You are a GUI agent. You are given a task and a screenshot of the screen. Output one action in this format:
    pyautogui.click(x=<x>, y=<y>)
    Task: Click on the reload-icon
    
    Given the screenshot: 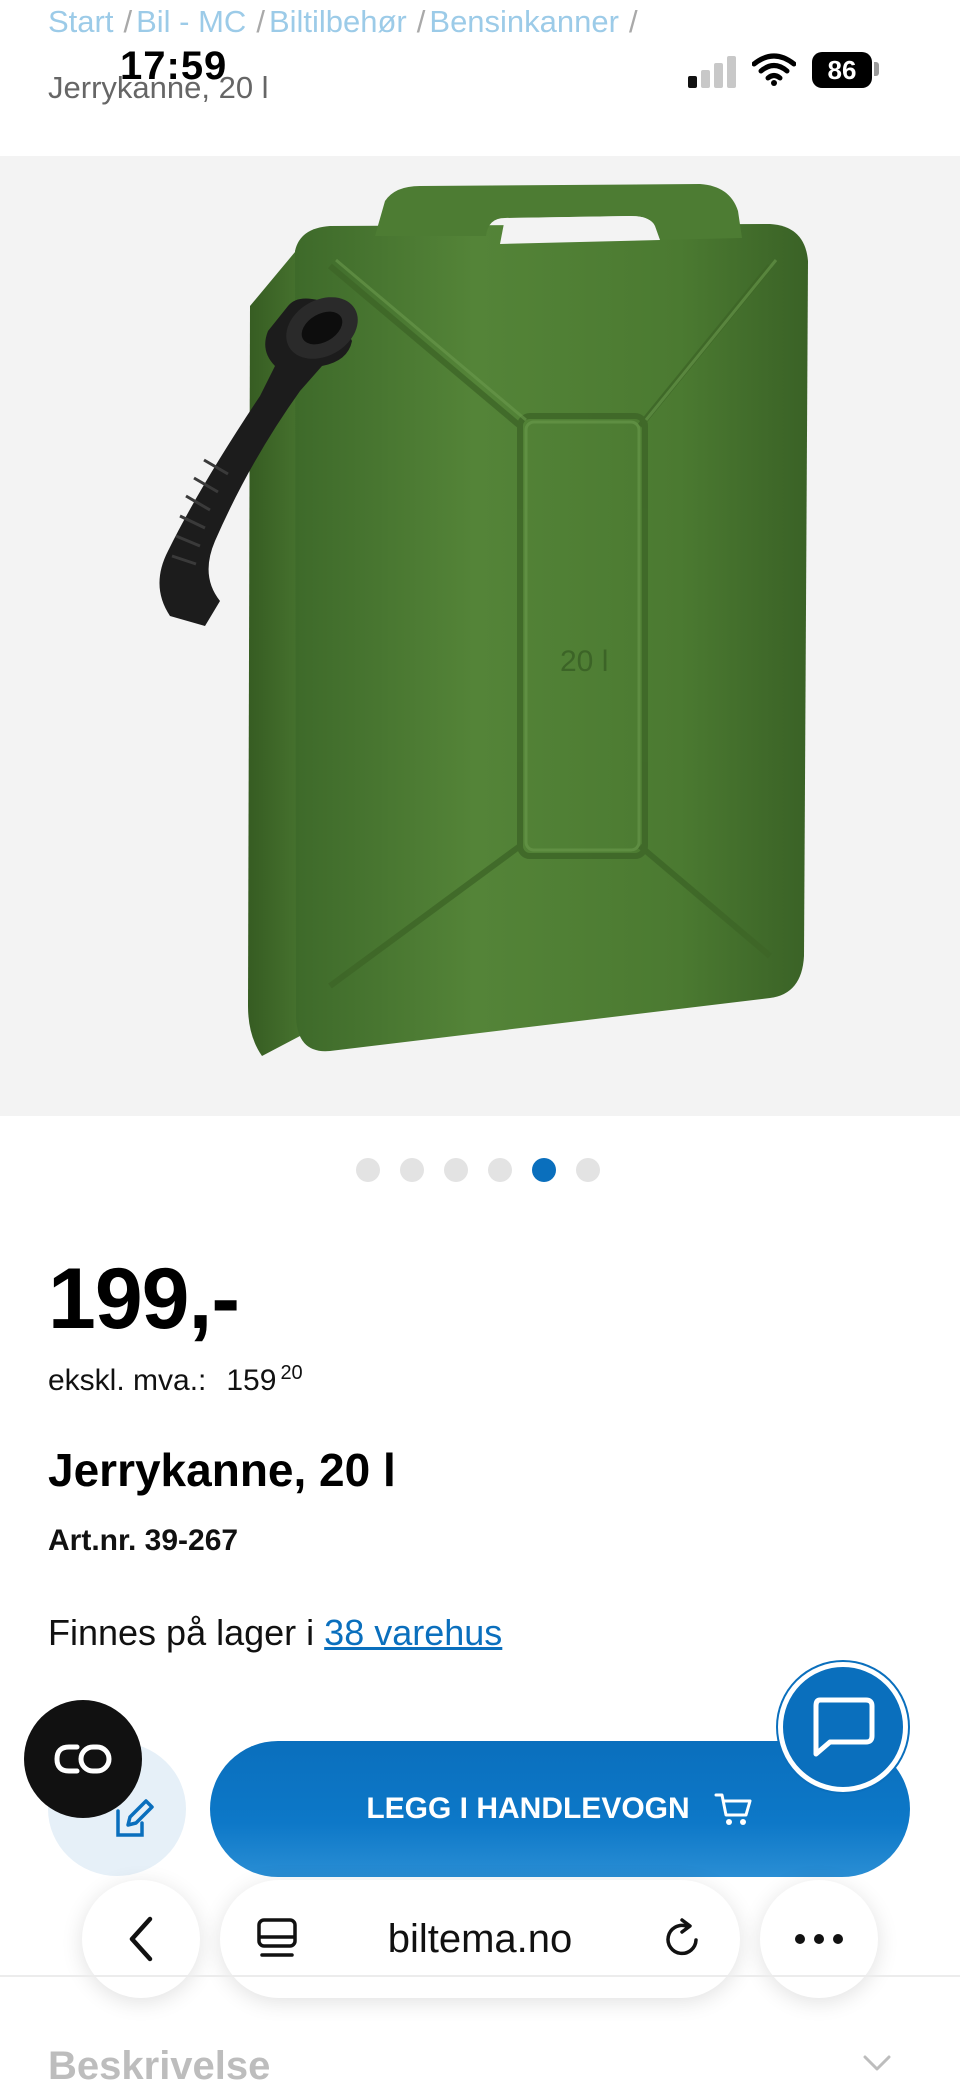 What is the action you would take?
    pyautogui.click(x=683, y=1939)
    